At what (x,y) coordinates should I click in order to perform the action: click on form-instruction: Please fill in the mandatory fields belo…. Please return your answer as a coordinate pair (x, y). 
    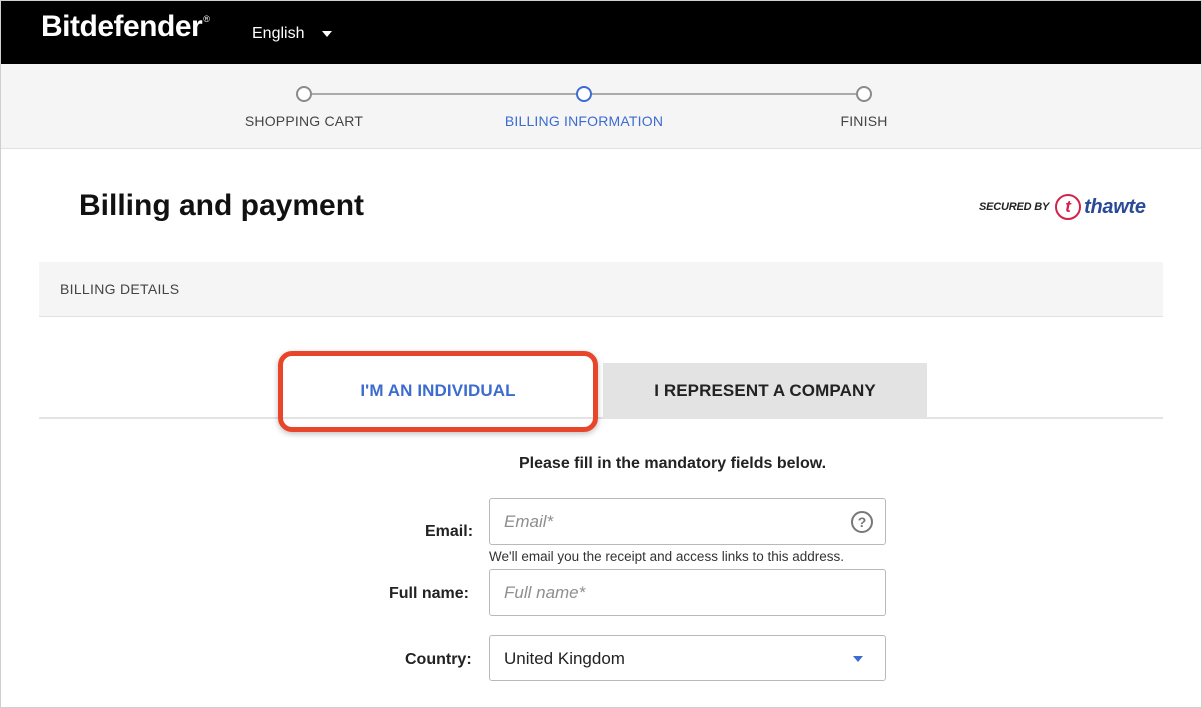
    Looking at the image, I should click on (673, 463).